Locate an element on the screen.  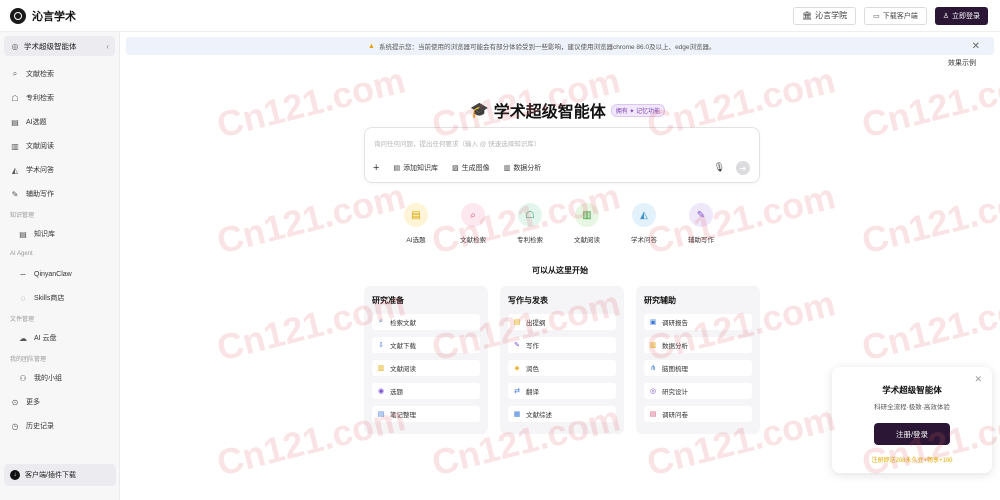
card-item-mindmap: ⋔ 脑图梳理 is located at coordinates (698, 368).